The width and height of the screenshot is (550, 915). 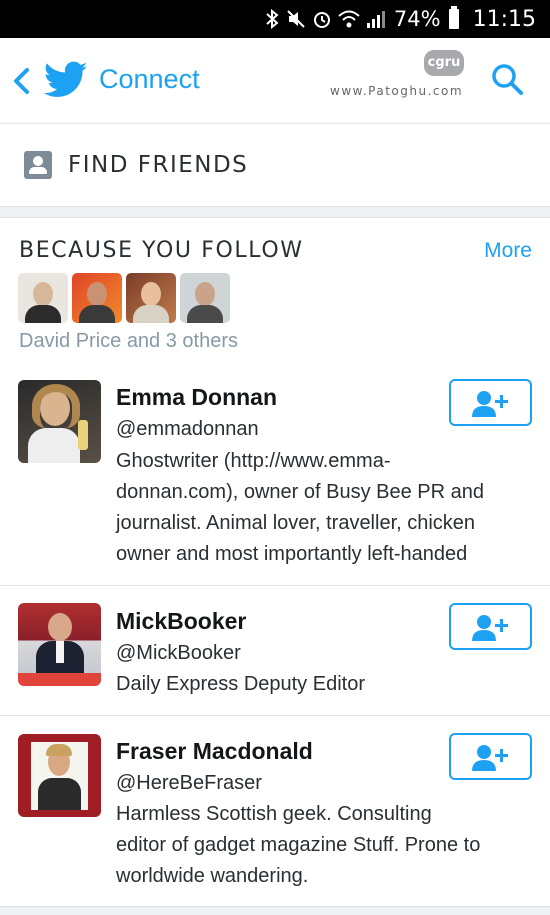 I want to click on user-handle: @emmadonnan, so click(x=187, y=429).